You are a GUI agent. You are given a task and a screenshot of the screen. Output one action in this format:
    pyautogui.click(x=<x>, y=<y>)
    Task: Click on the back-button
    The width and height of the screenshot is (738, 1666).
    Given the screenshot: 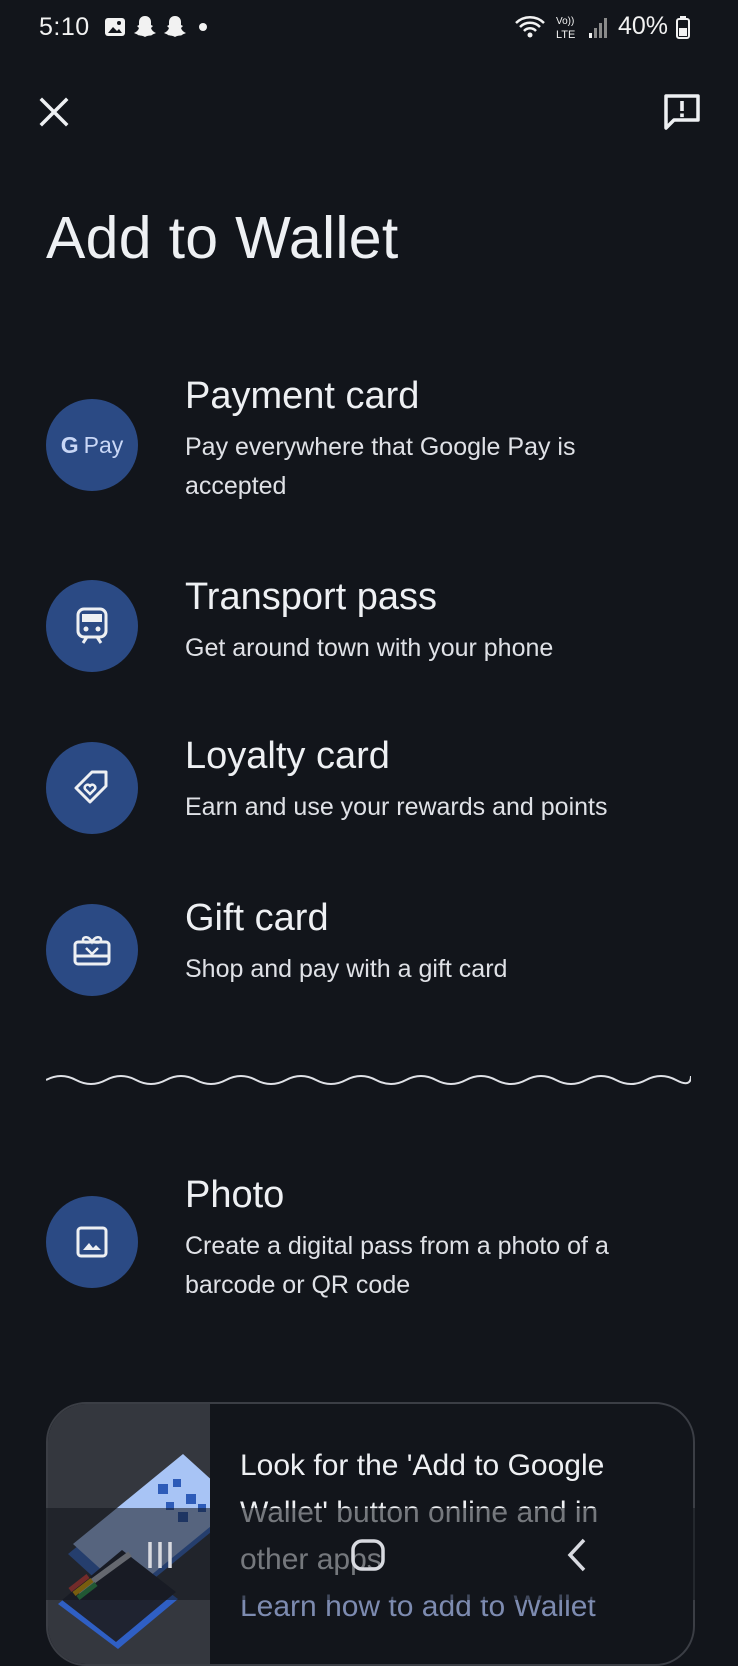 What is the action you would take?
    pyautogui.click(x=577, y=1557)
    